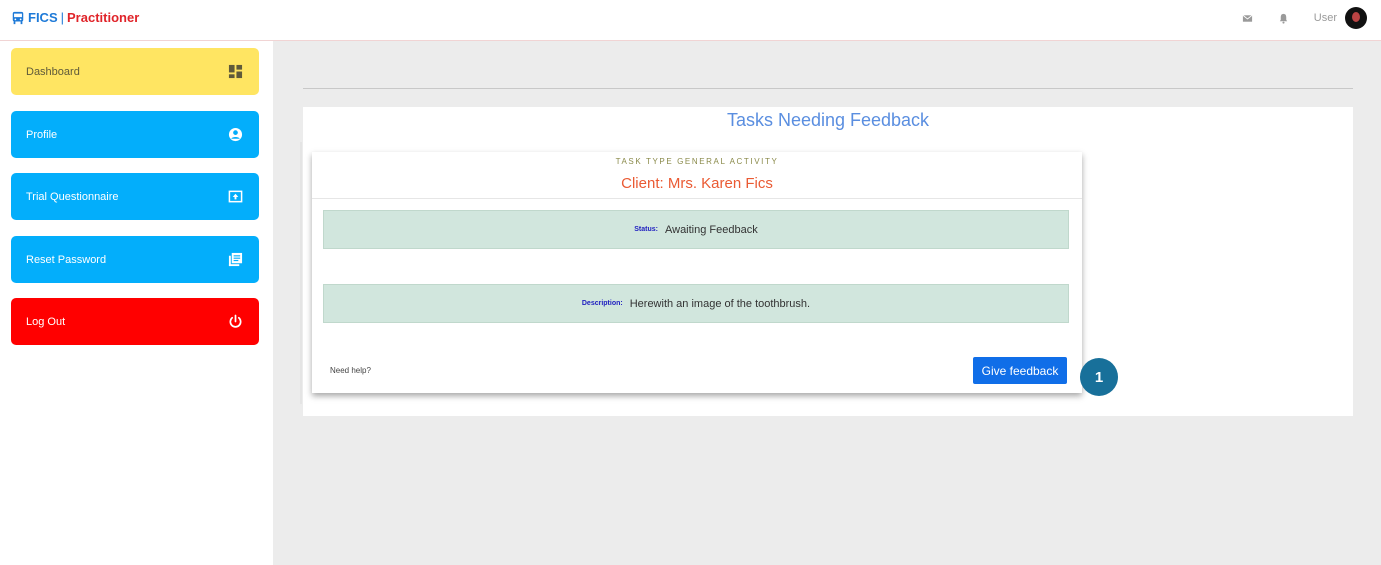 This screenshot has width=1381, height=565. What do you see at coordinates (235, 196) in the screenshot?
I see `upload-box-icon` at bounding box center [235, 196].